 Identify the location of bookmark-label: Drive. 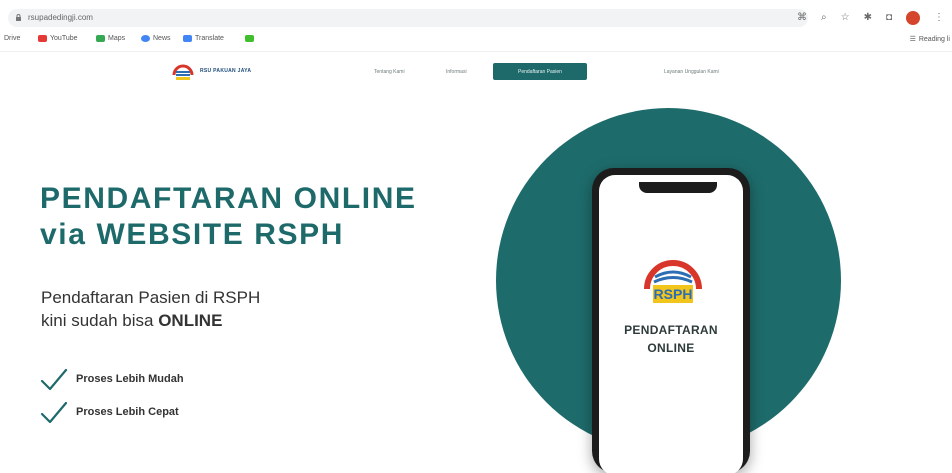
(12, 38).